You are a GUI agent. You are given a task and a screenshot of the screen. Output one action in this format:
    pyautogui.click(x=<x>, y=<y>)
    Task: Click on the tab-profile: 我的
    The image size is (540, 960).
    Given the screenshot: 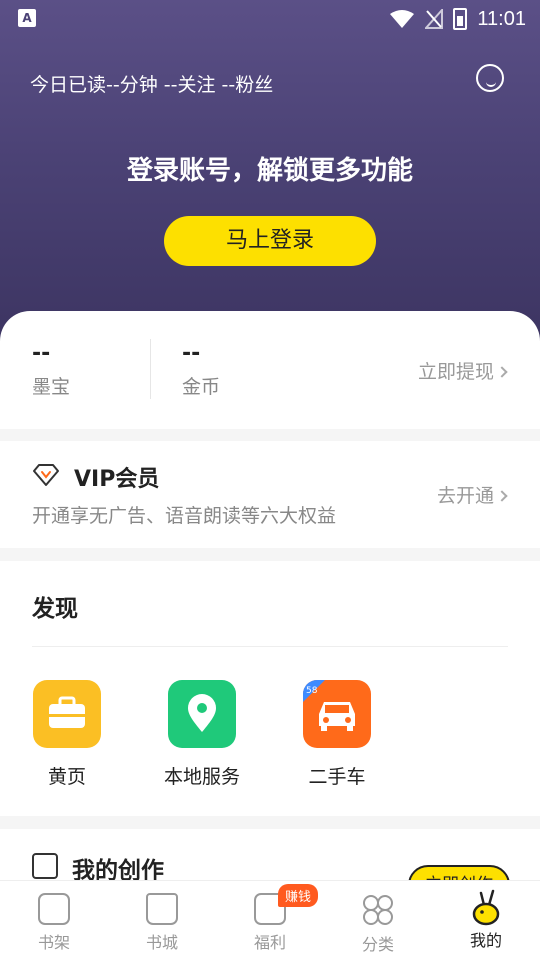 What is the action you would take?
    pyautogui.click(x=486, y=920)
    